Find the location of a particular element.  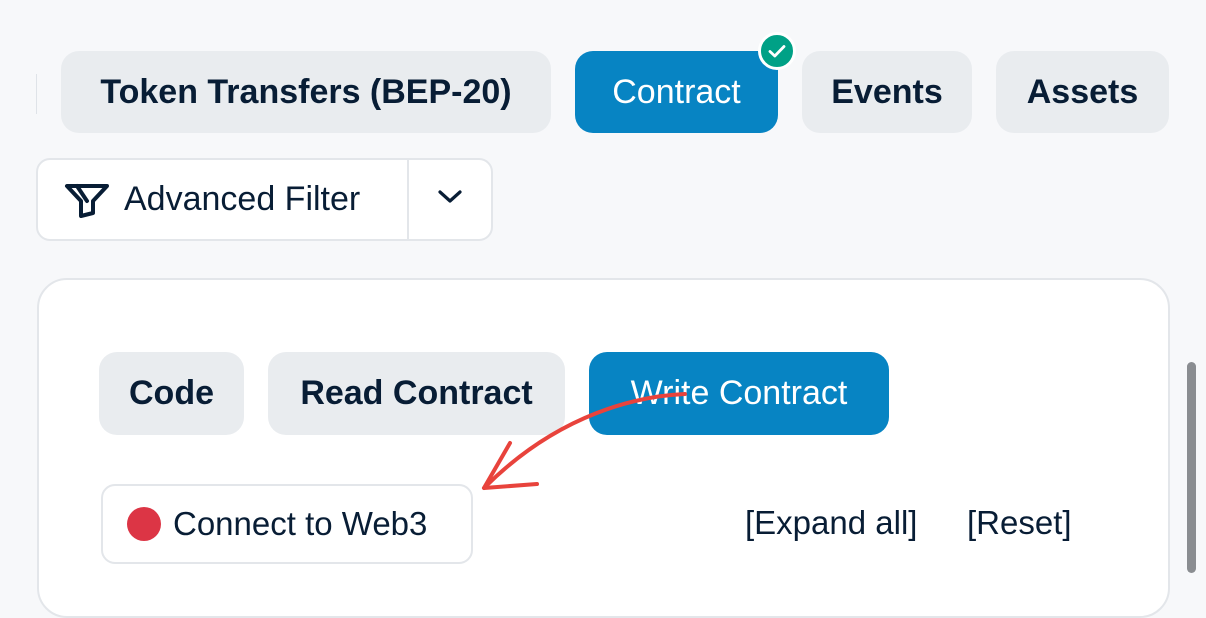

tab-label: Token Transfers (BEP-20) is located at coordinates (306, 91).